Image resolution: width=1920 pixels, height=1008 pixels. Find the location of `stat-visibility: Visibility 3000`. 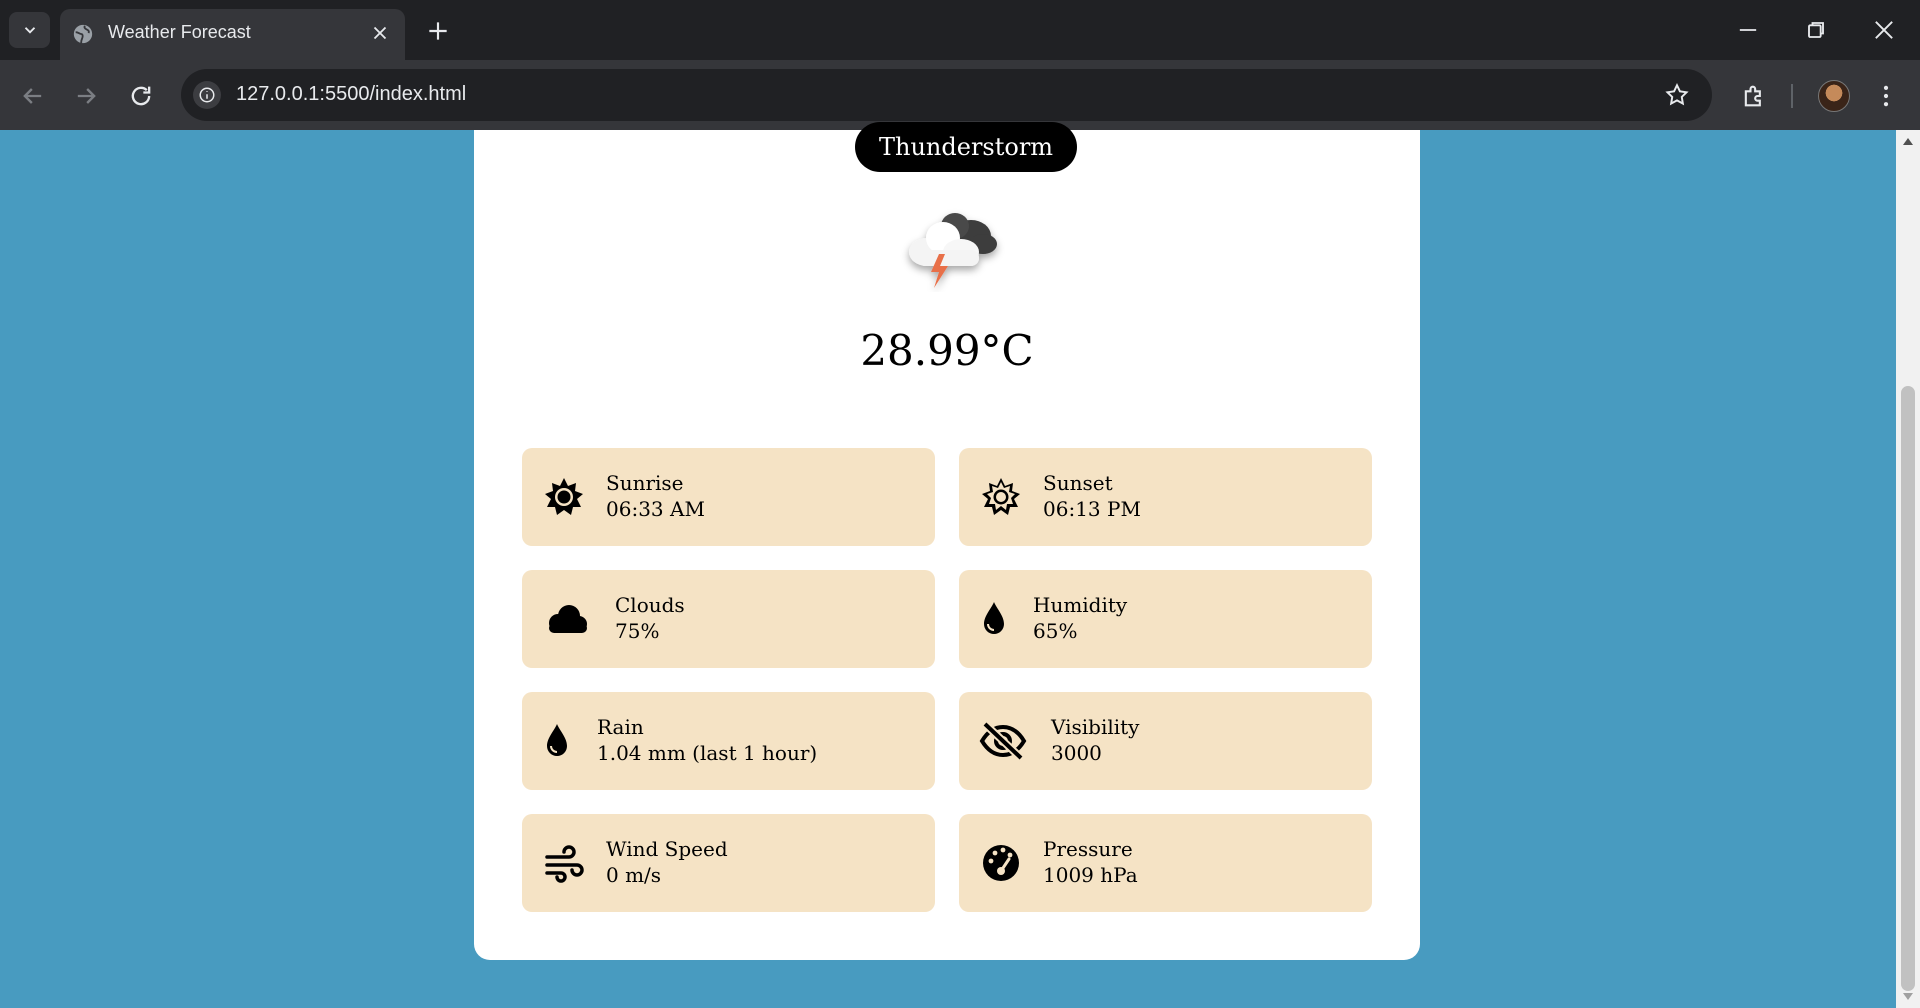

stat-visibility: Visibility 3000 is located at coordinates (1165, 741).